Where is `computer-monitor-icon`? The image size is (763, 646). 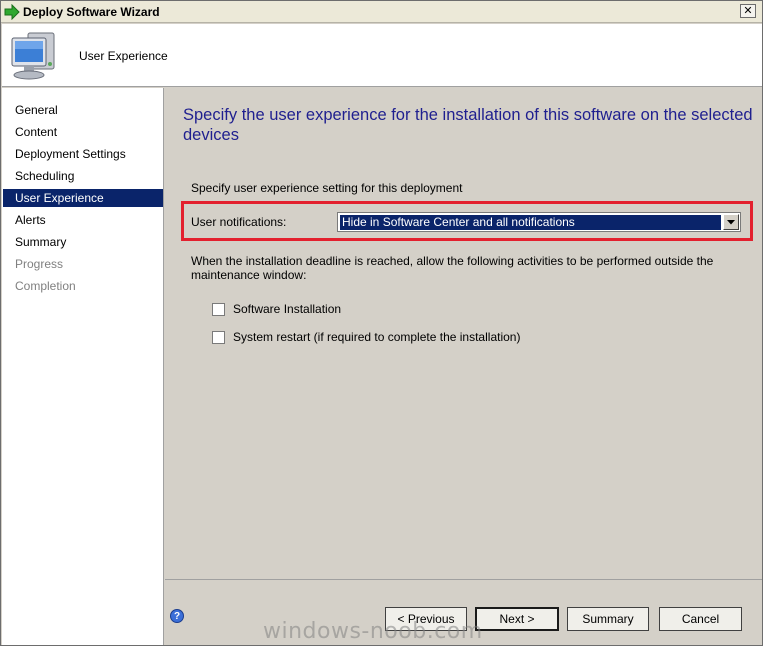 computer-monitor-icon is located at coordinates (33, 56).